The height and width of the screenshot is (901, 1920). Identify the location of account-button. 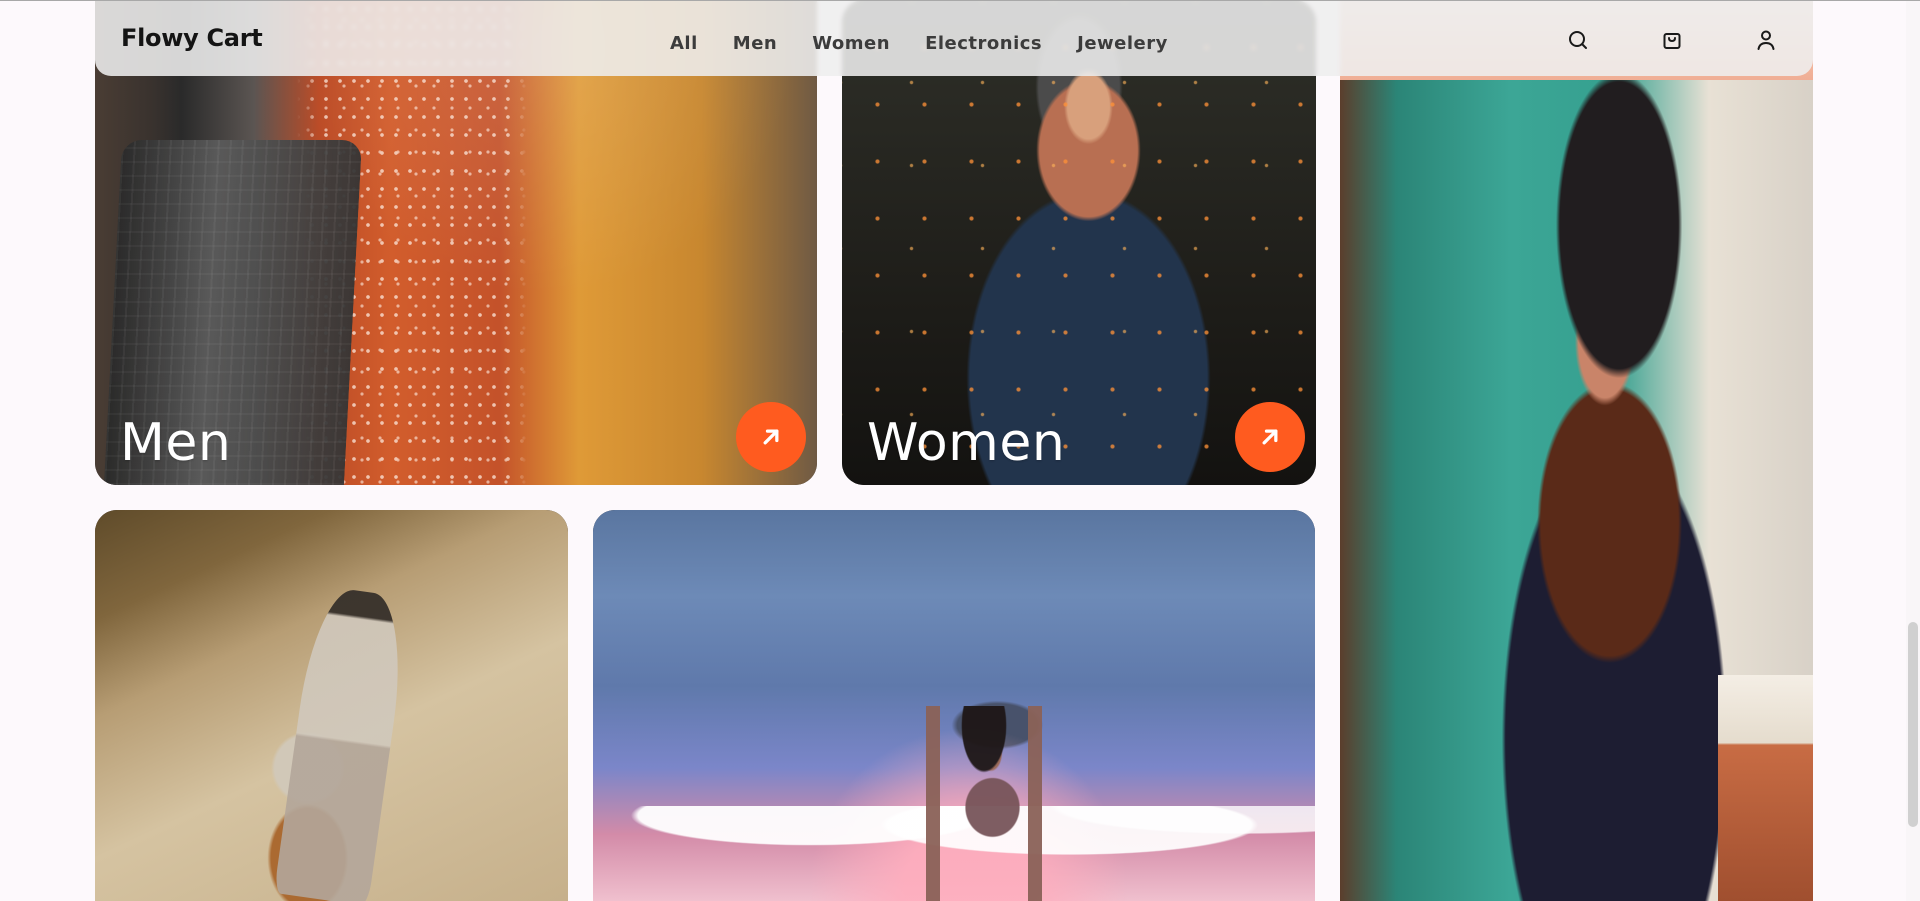
(1766, 40).